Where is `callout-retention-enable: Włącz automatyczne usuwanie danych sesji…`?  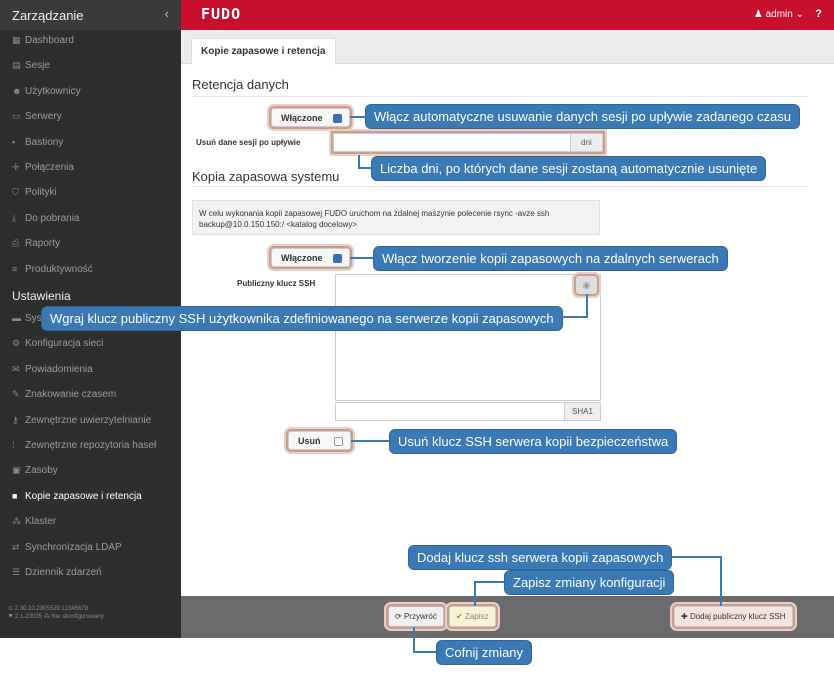 callout-retention-enable: Włącz automatyczne usuwanie danych sesji… is located at coordinates (582, 116).